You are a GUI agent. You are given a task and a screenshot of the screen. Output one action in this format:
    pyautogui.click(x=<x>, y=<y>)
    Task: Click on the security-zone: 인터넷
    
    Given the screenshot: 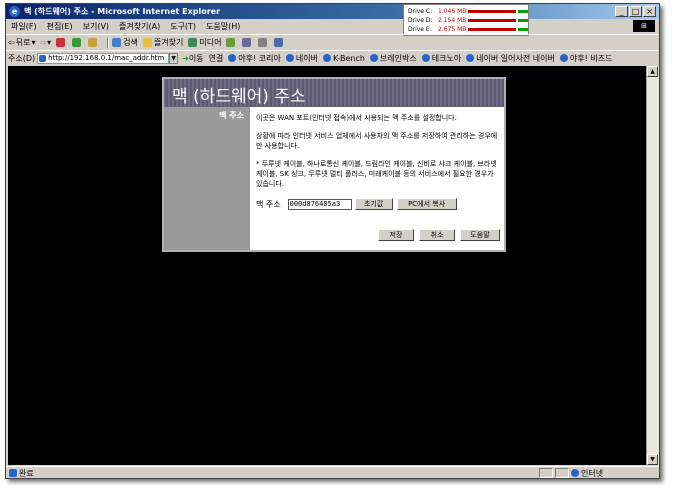 What is the action you would take?
    pyautogui.click(x=587, y=473)
    